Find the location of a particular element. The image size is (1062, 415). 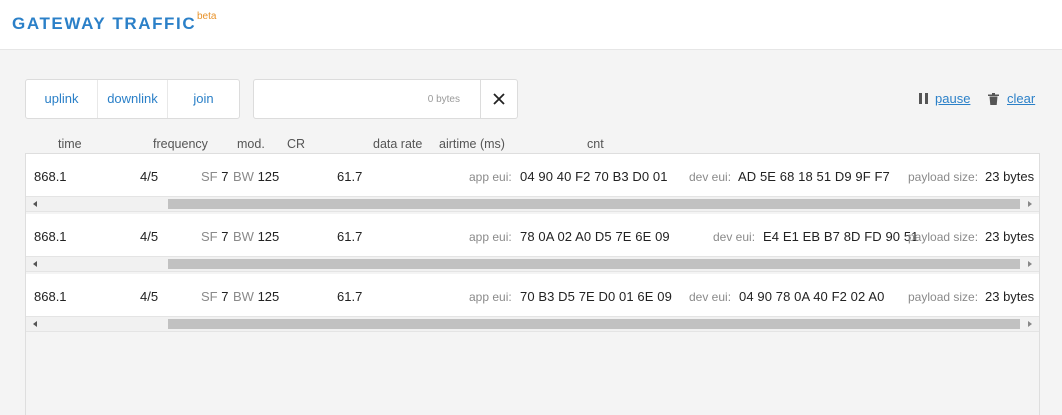

column-header-time: time is located at coordinates (70, 144).